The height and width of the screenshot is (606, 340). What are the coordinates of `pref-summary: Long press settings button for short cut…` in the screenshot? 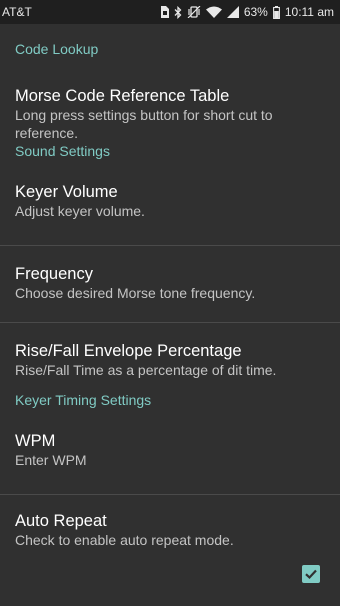 It's located at (144, 124).